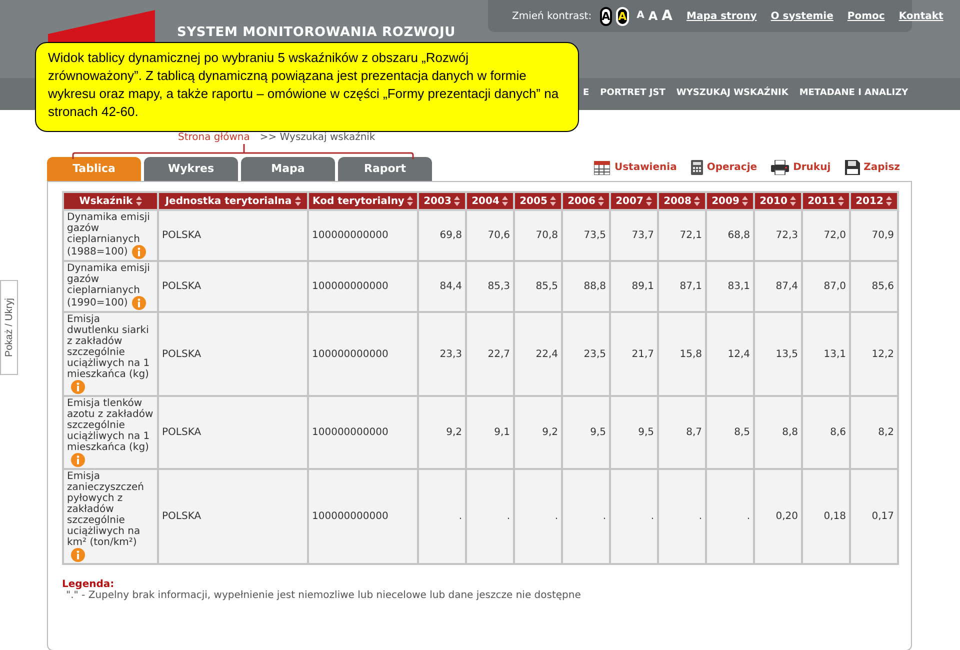 This screenshot has width=960, height=650. What do you see at coordinates (635, 167) in the screenshot?
I see `toolbar-button: Ustawienia` at bounding box center [635, 167].